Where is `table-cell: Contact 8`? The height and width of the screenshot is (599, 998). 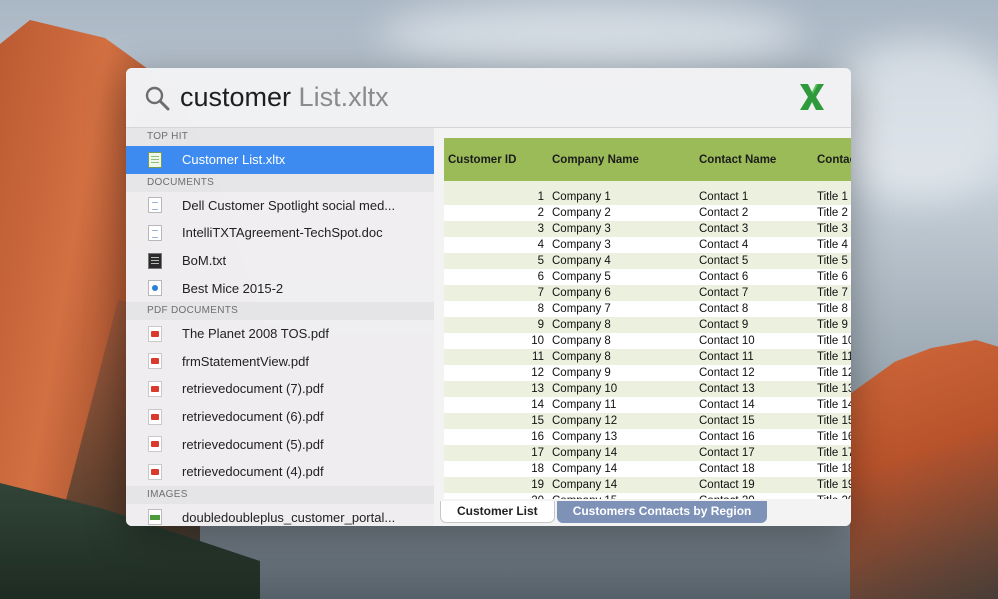 table-cell: Contact 8 is located at coordinates (754, 309).